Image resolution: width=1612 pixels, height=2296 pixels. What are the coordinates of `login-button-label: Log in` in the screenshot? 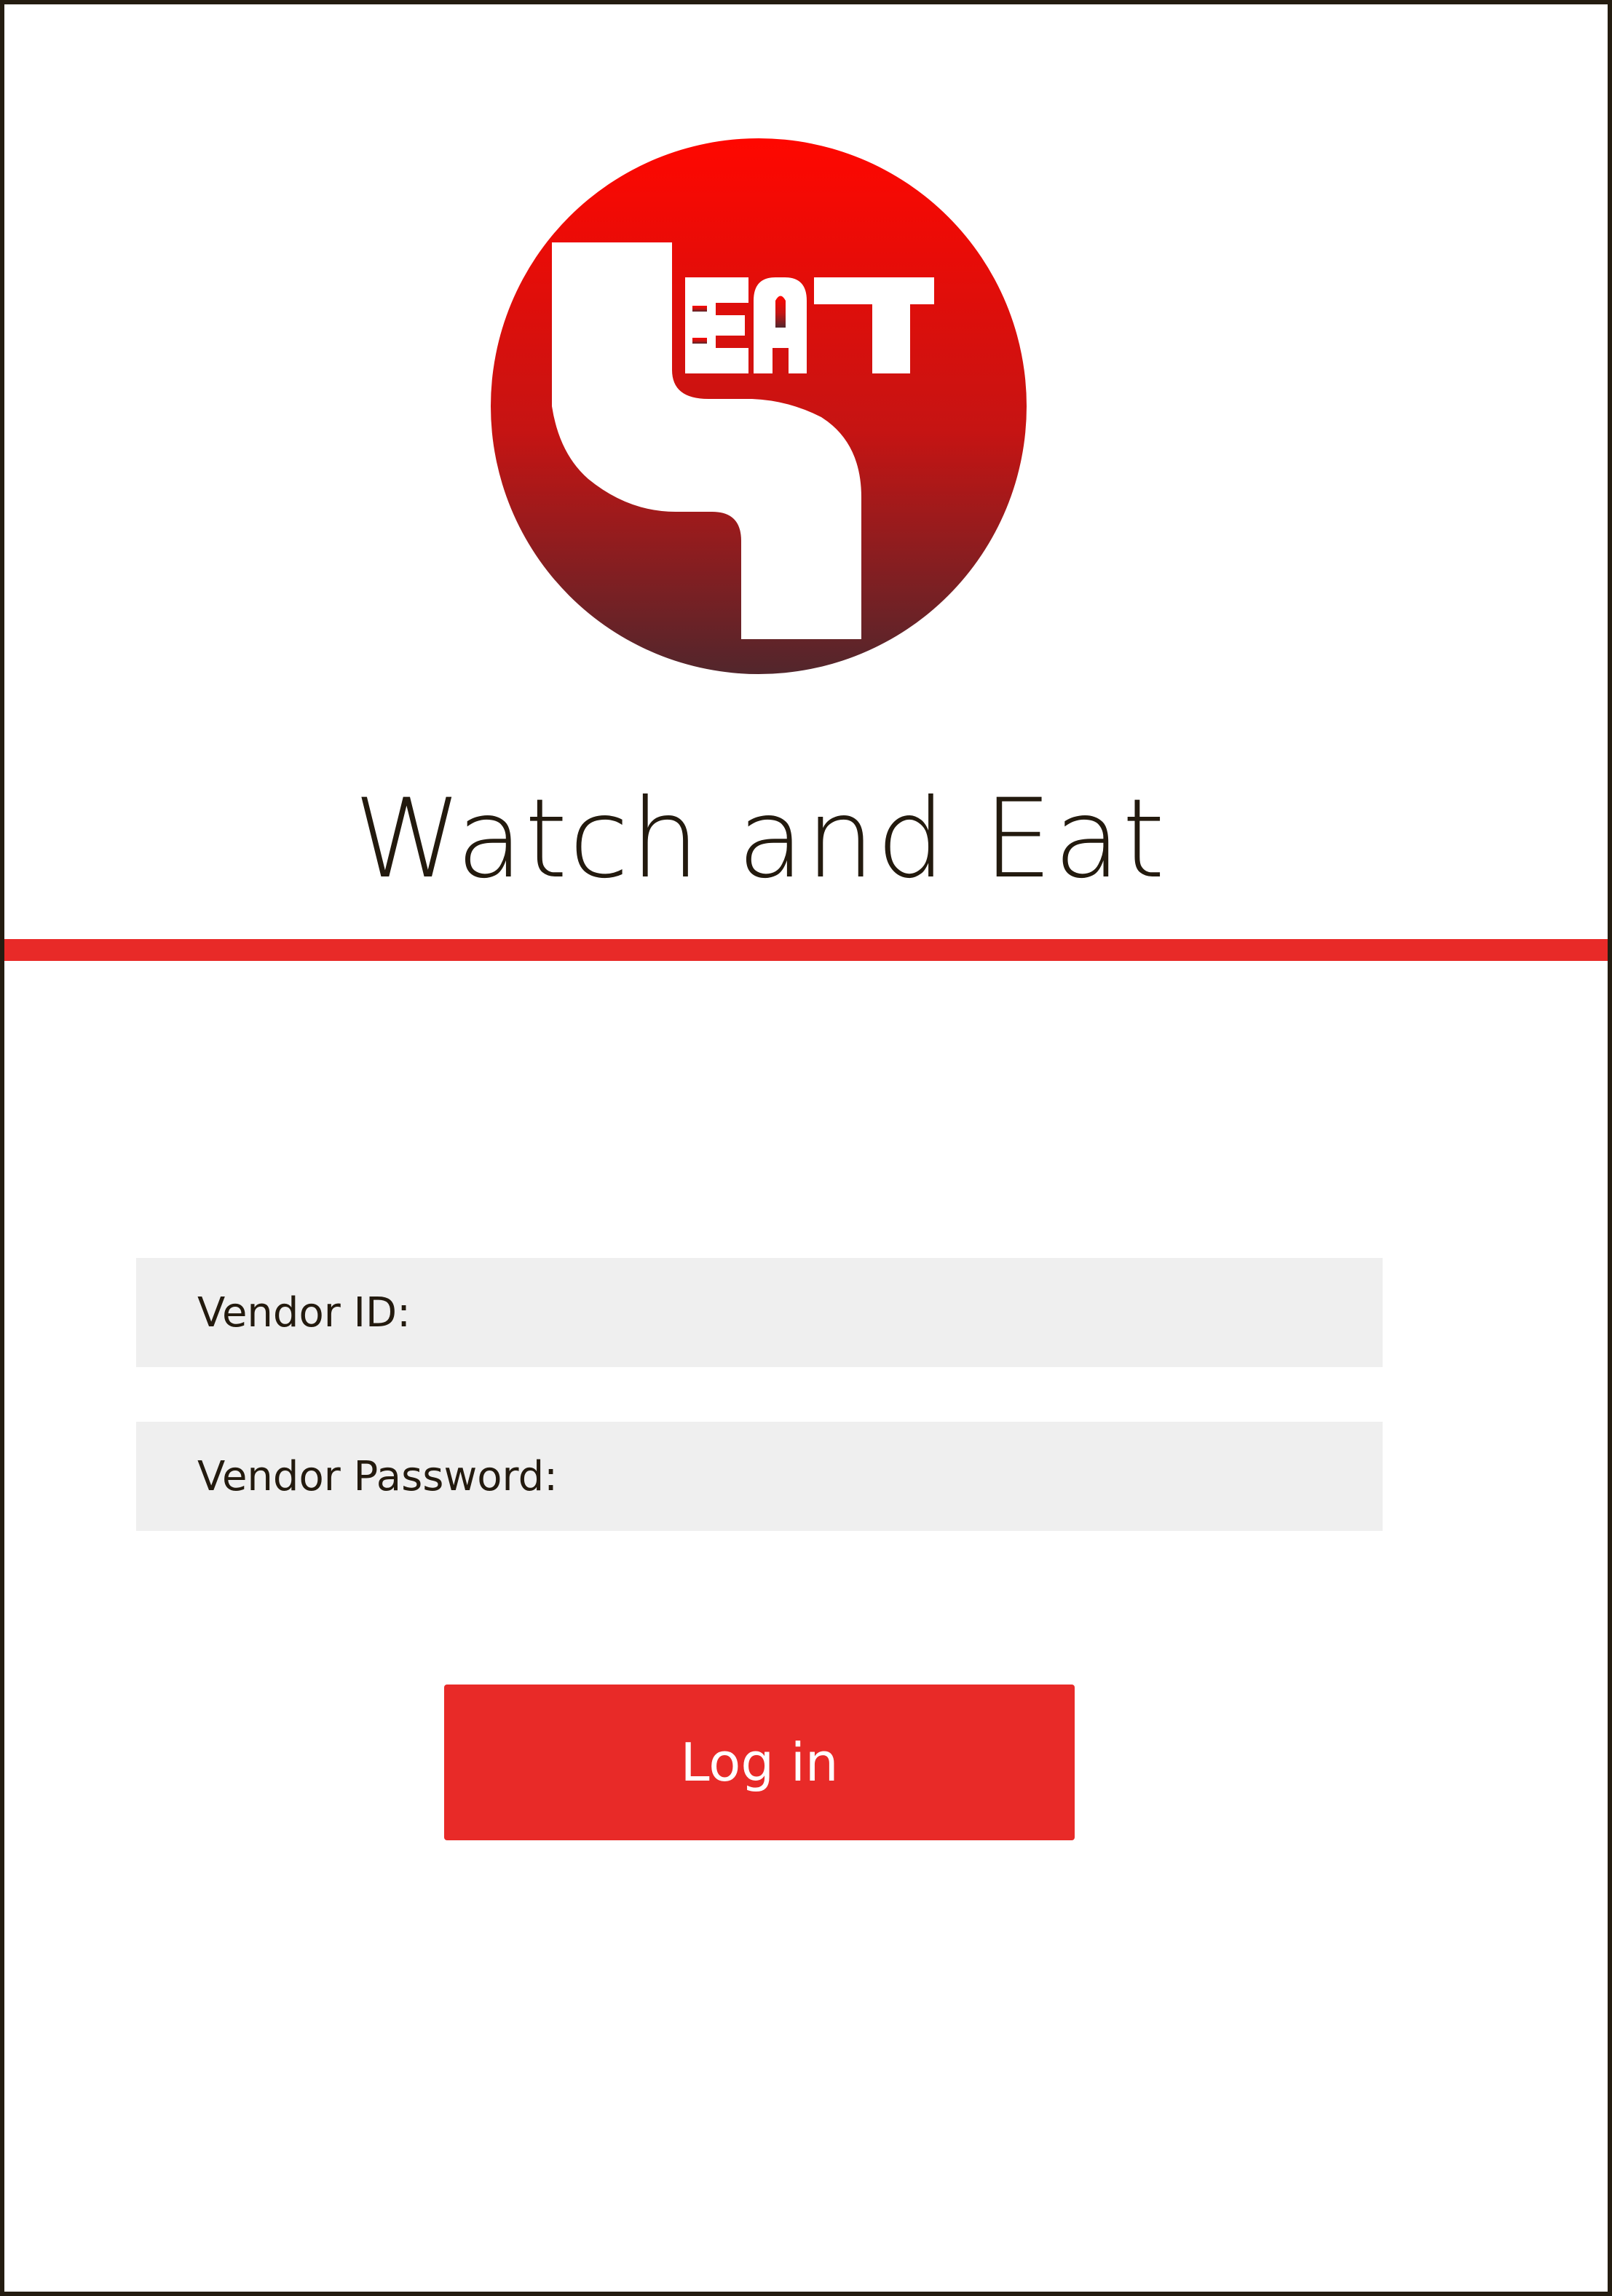 It's located at (760, 1762).